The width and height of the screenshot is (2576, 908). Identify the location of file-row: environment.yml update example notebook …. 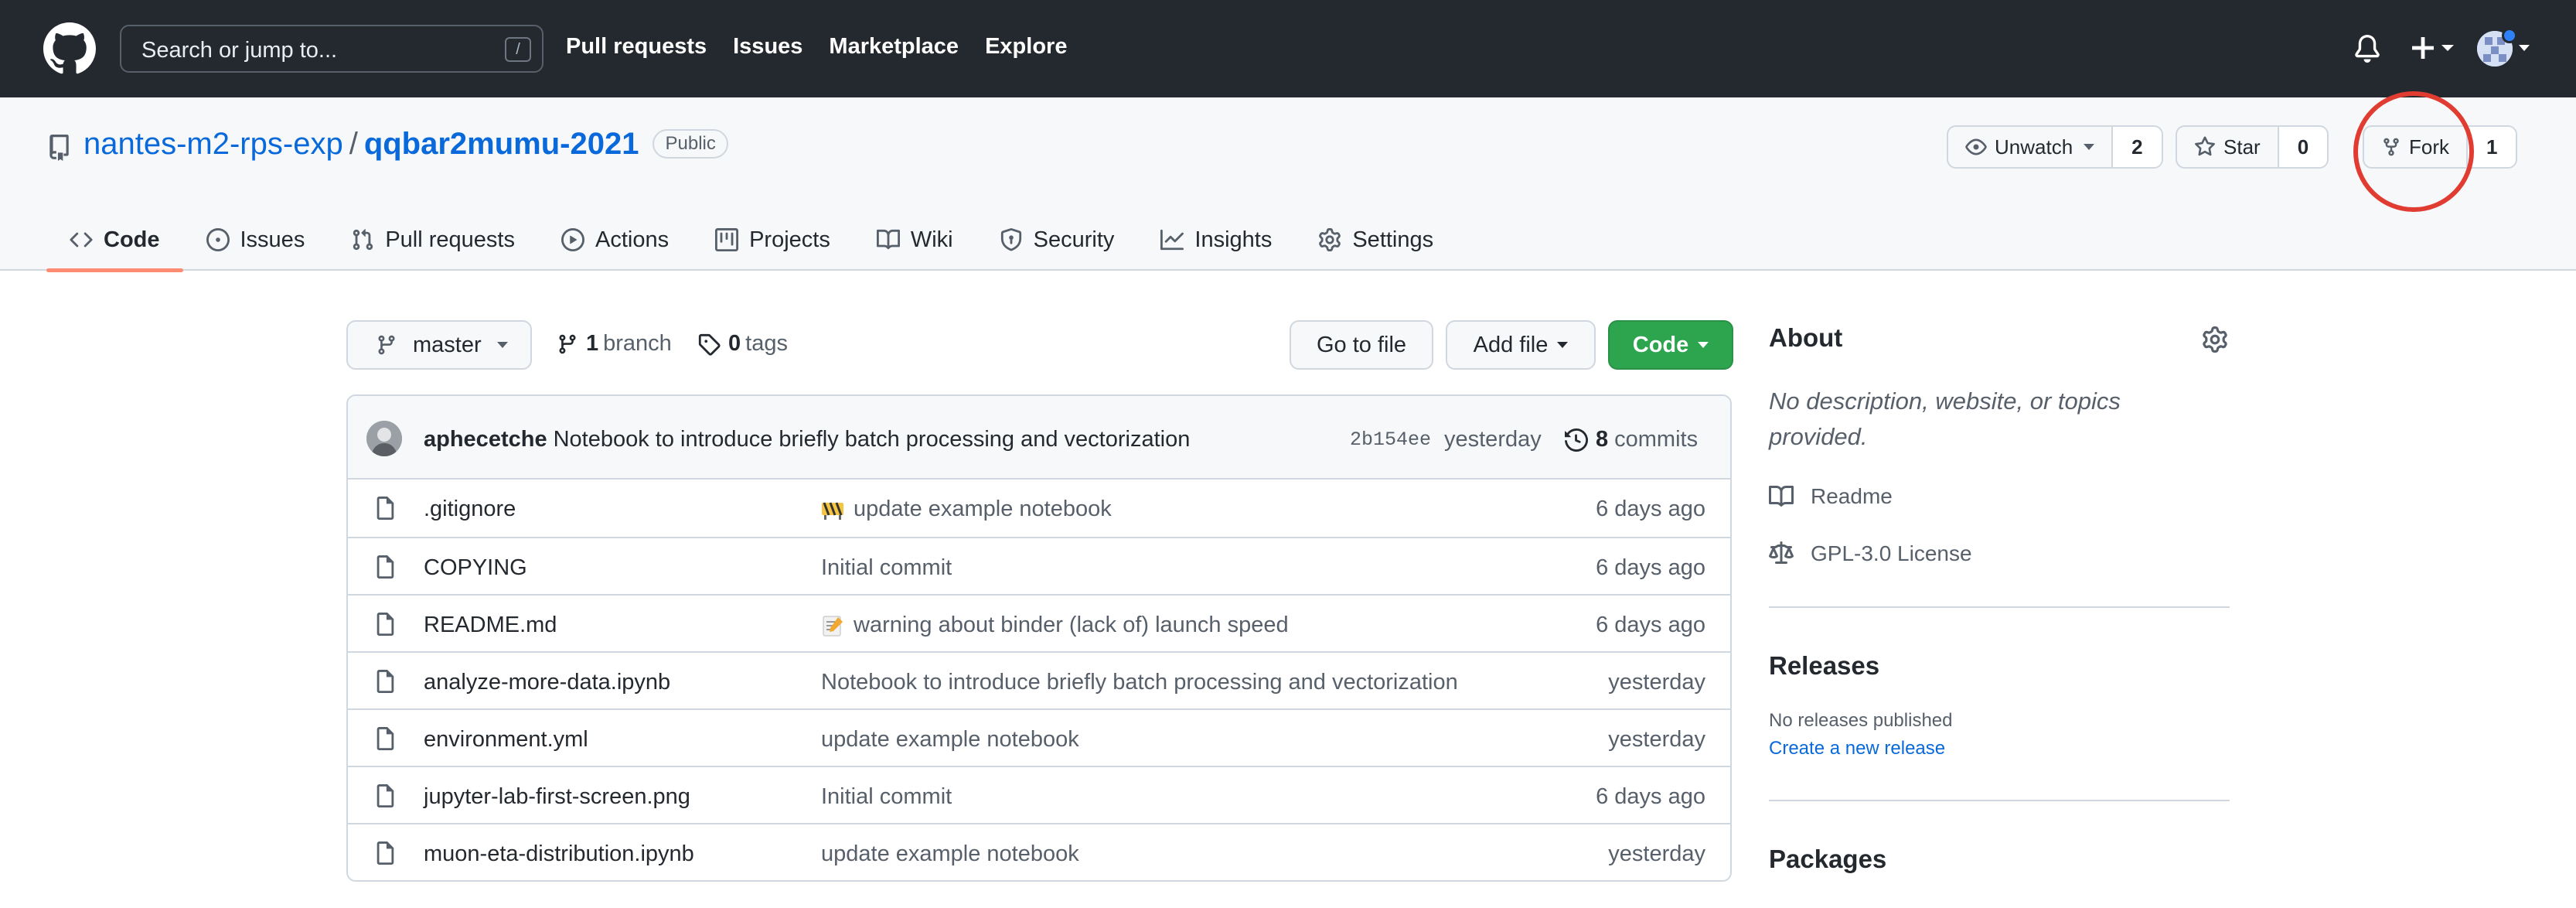
(1039, 737).